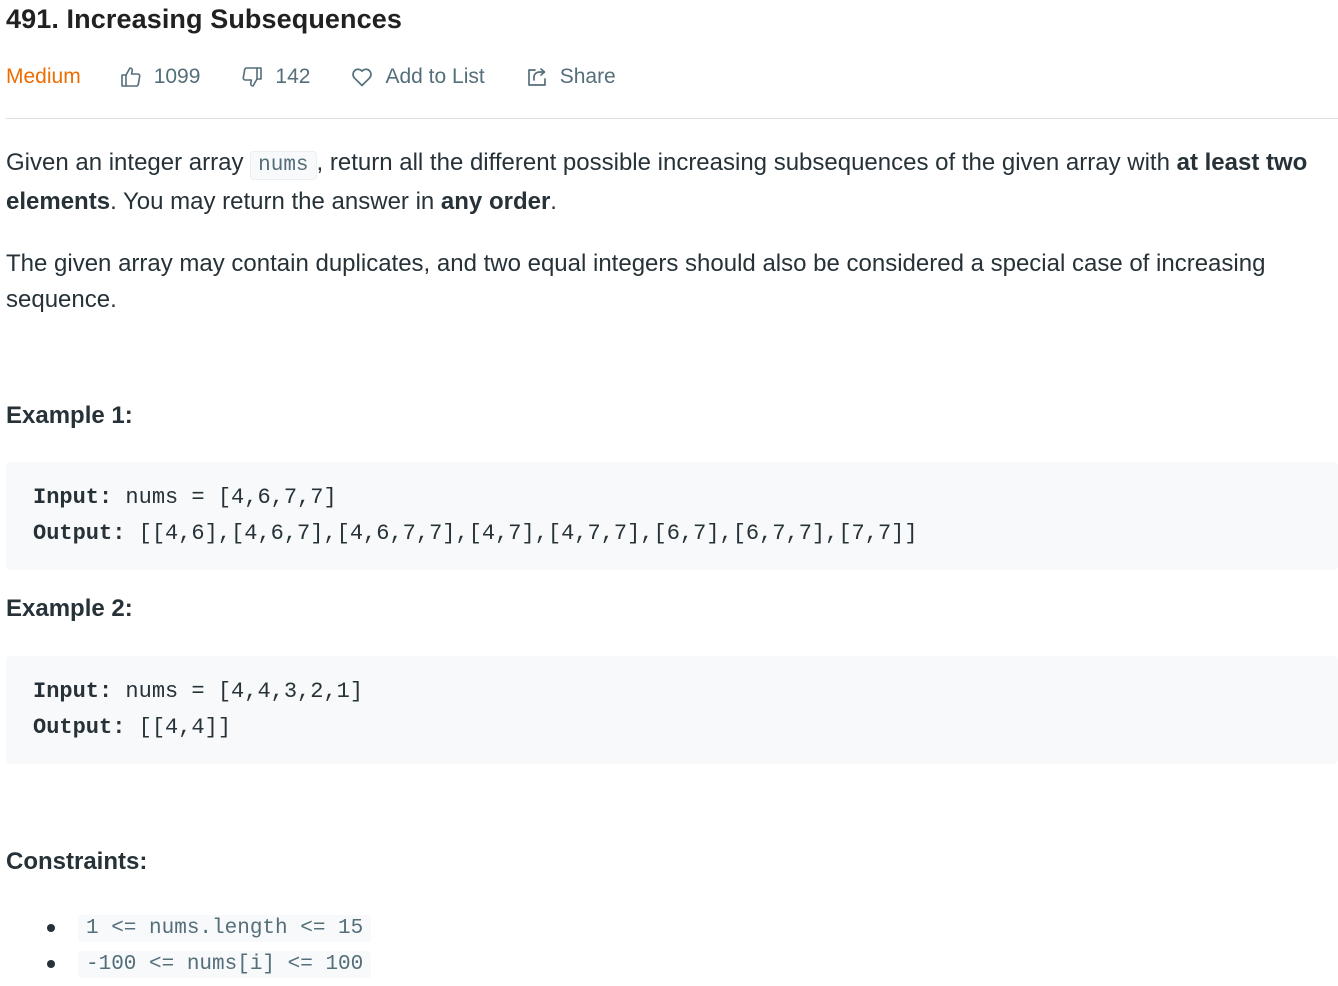  I want to click on header-divider, so click(672, 118).